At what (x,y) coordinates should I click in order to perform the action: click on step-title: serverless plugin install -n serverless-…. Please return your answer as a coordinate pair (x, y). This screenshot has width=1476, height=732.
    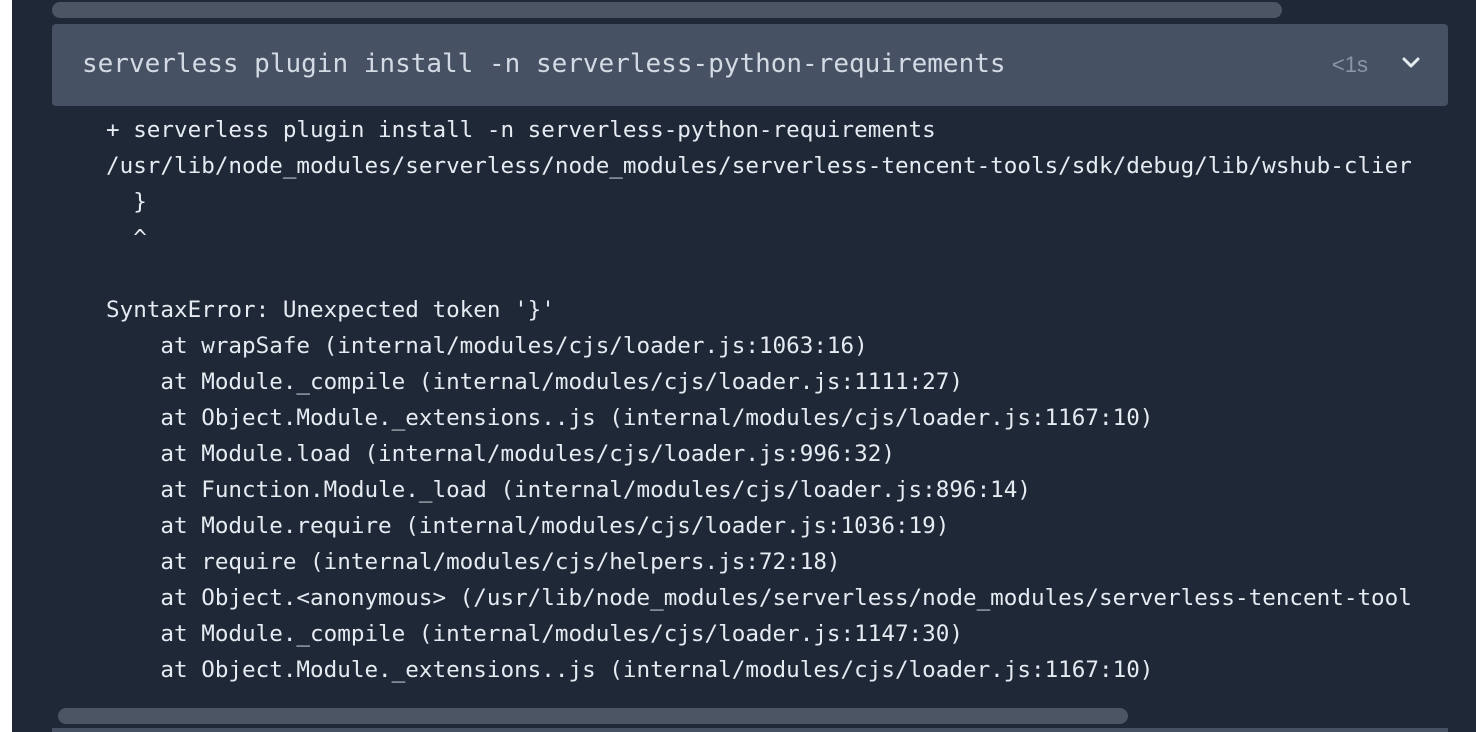
    Looking at the image, I should click on (544, 64).